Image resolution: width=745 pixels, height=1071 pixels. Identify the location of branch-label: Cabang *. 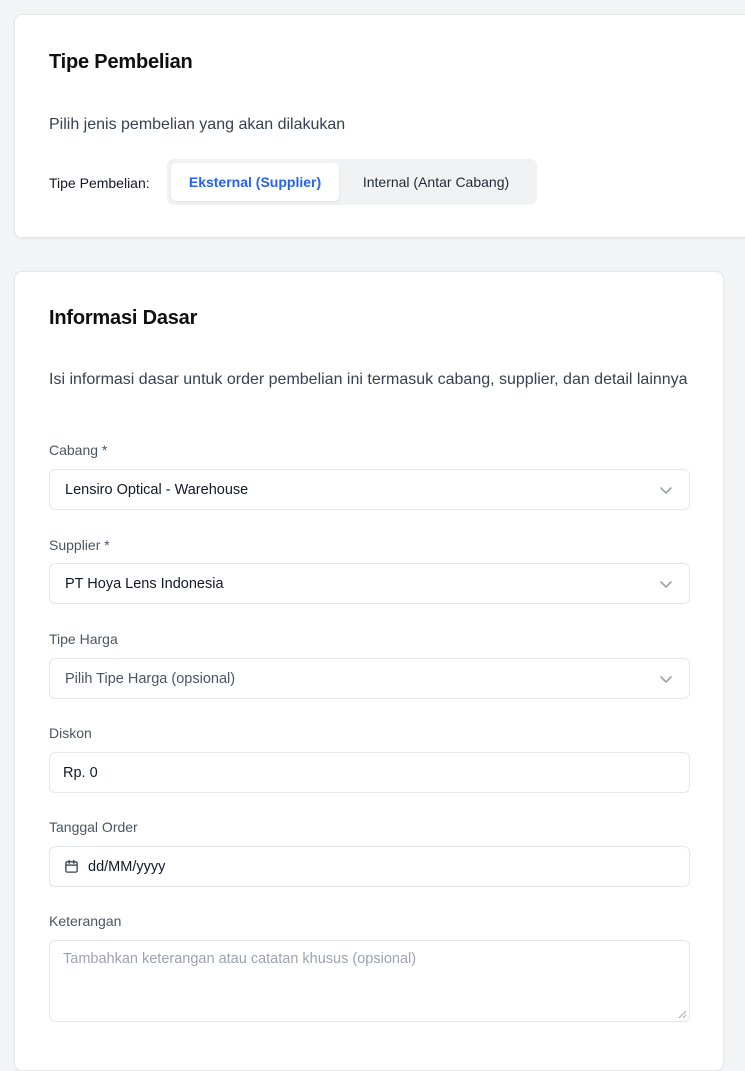
(78, 450).